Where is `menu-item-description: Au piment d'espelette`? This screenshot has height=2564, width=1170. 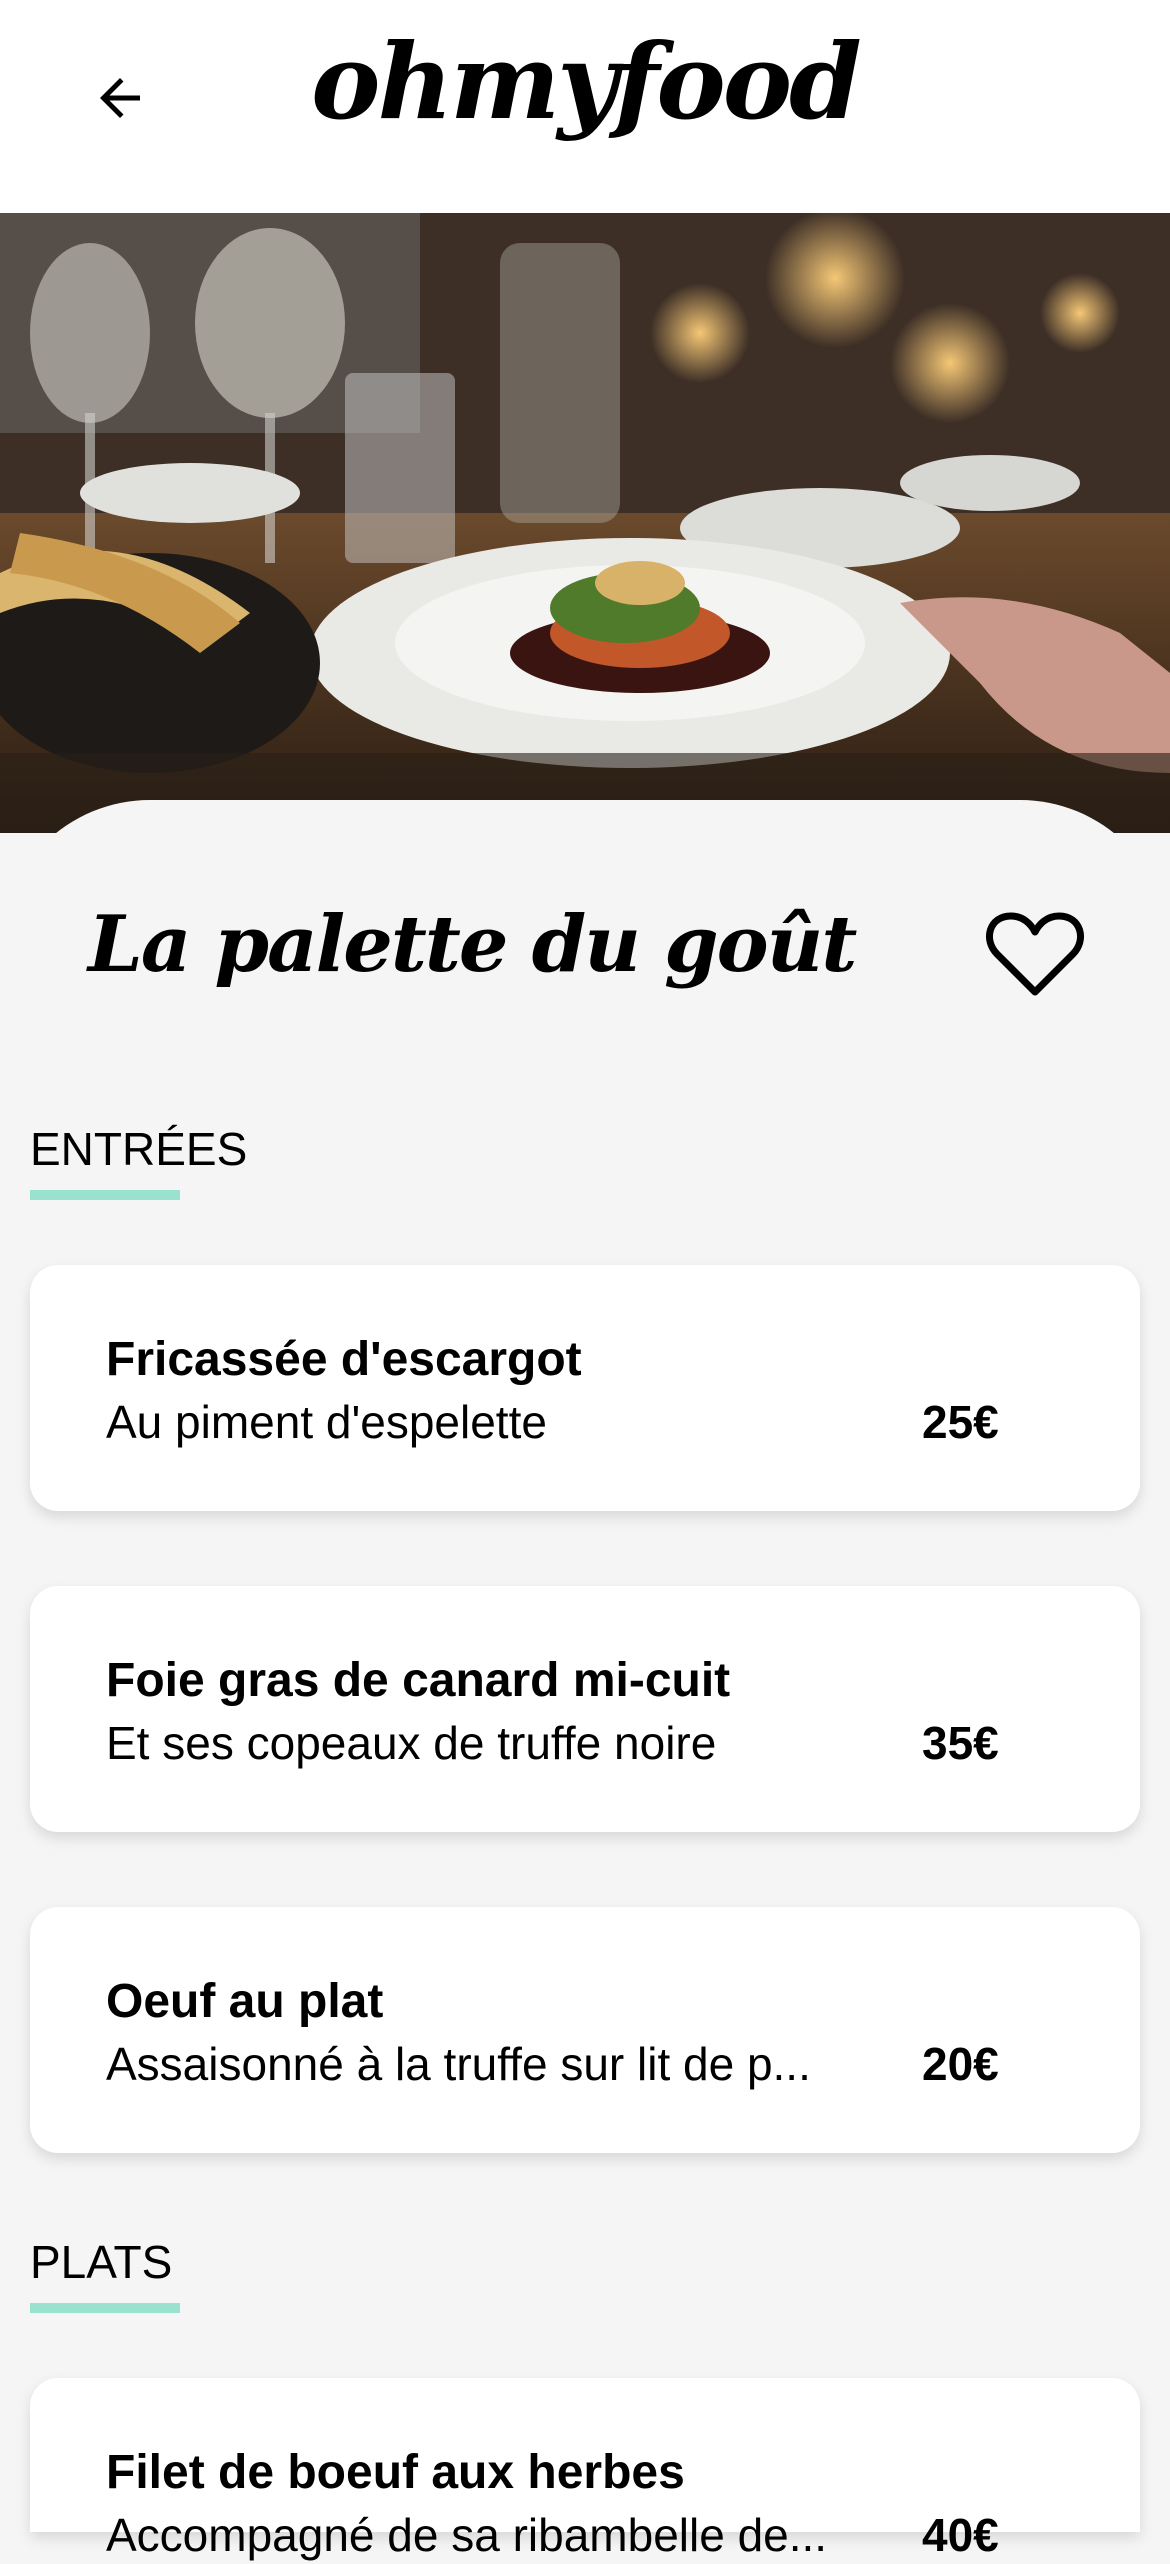 menu-item-description: Au piment d'espelette is located at coordinates (326, 1422).